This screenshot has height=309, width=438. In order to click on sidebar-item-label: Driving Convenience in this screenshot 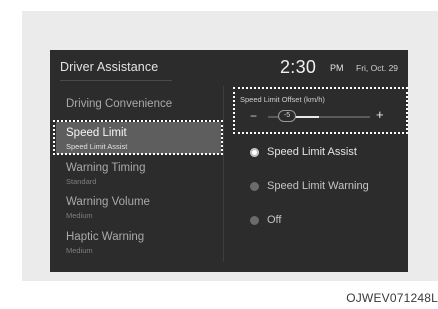, I will do `click(119, 104)`.